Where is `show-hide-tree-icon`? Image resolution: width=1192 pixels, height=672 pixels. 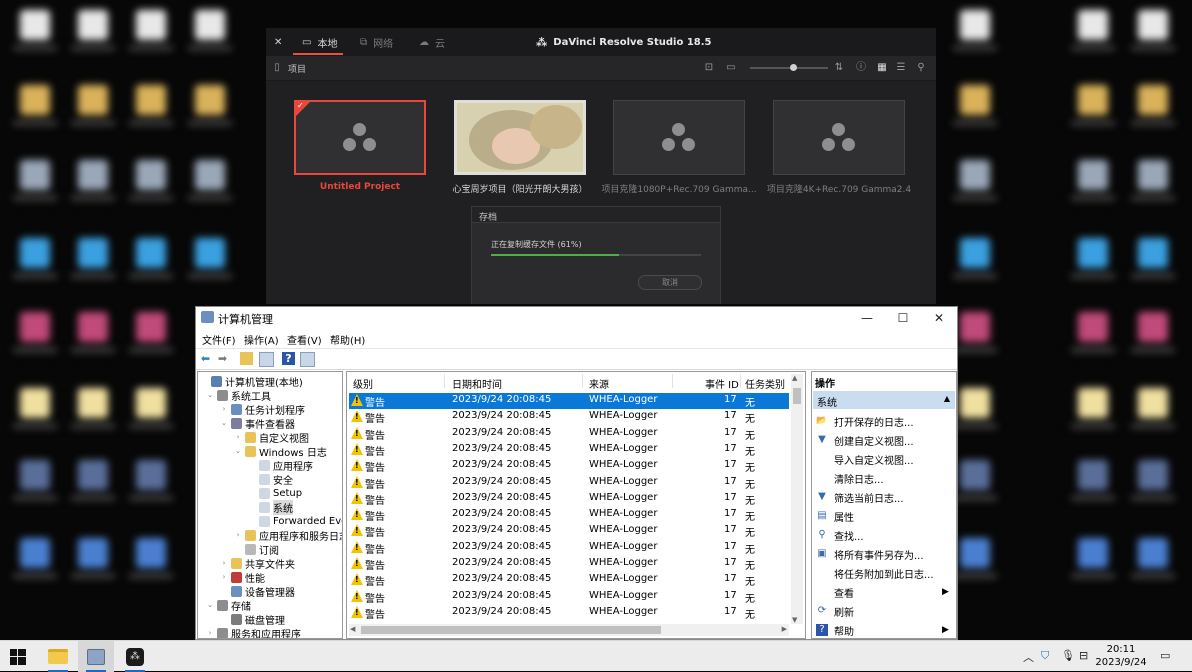
show-hide-tree-icon is located at coordinates (266, 359).